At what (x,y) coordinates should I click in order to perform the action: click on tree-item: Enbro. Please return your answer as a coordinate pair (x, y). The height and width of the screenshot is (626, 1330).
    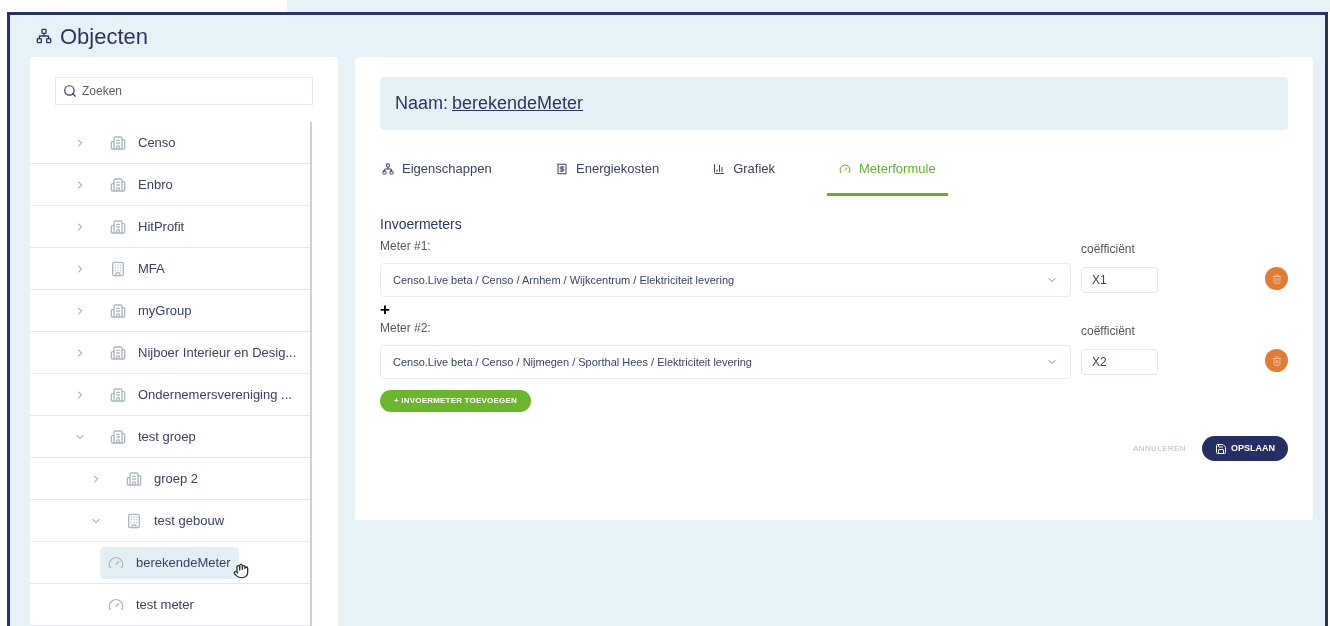
    Looking at the image, I should click on (141, 184).